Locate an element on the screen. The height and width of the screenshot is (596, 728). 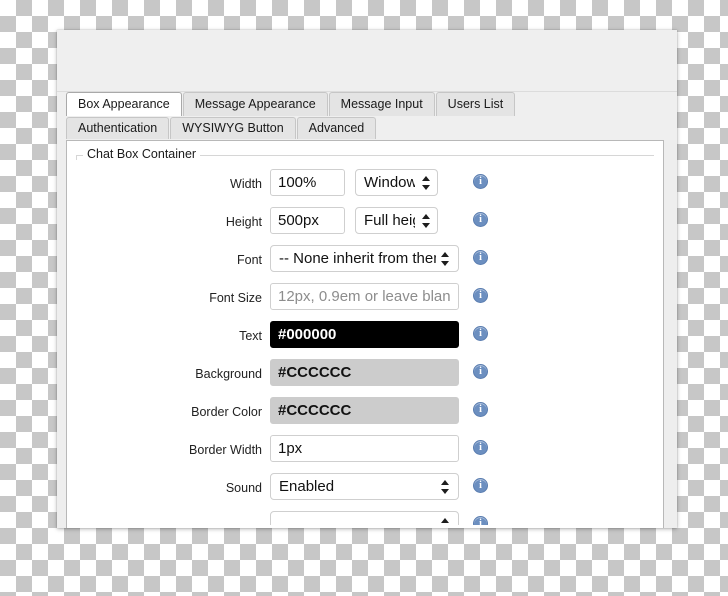
input-width is located at coordinates (307, 182).